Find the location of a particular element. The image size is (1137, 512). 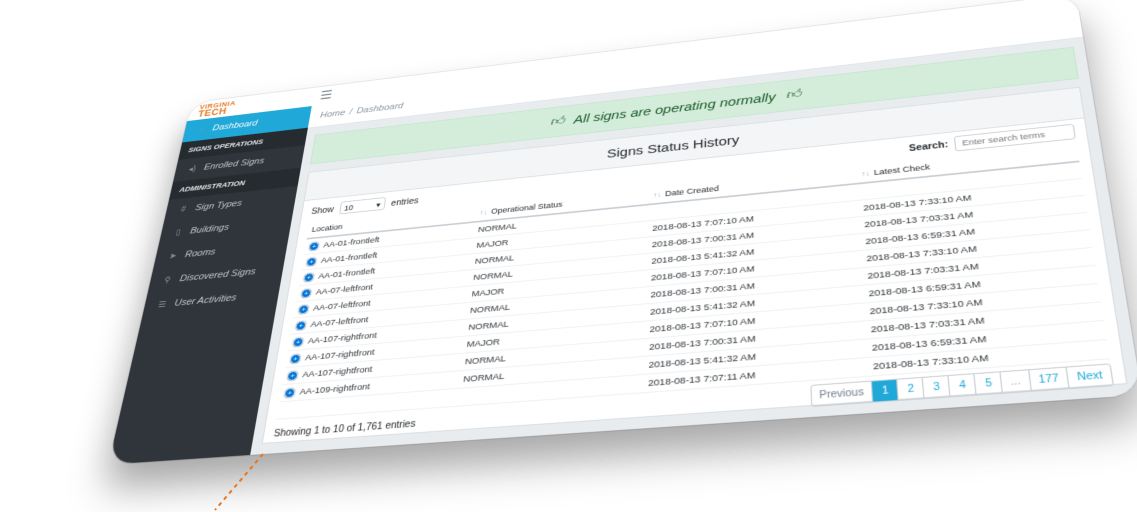

sidebar-item-label: Discovered Signs is located at coordinates (217, 275).